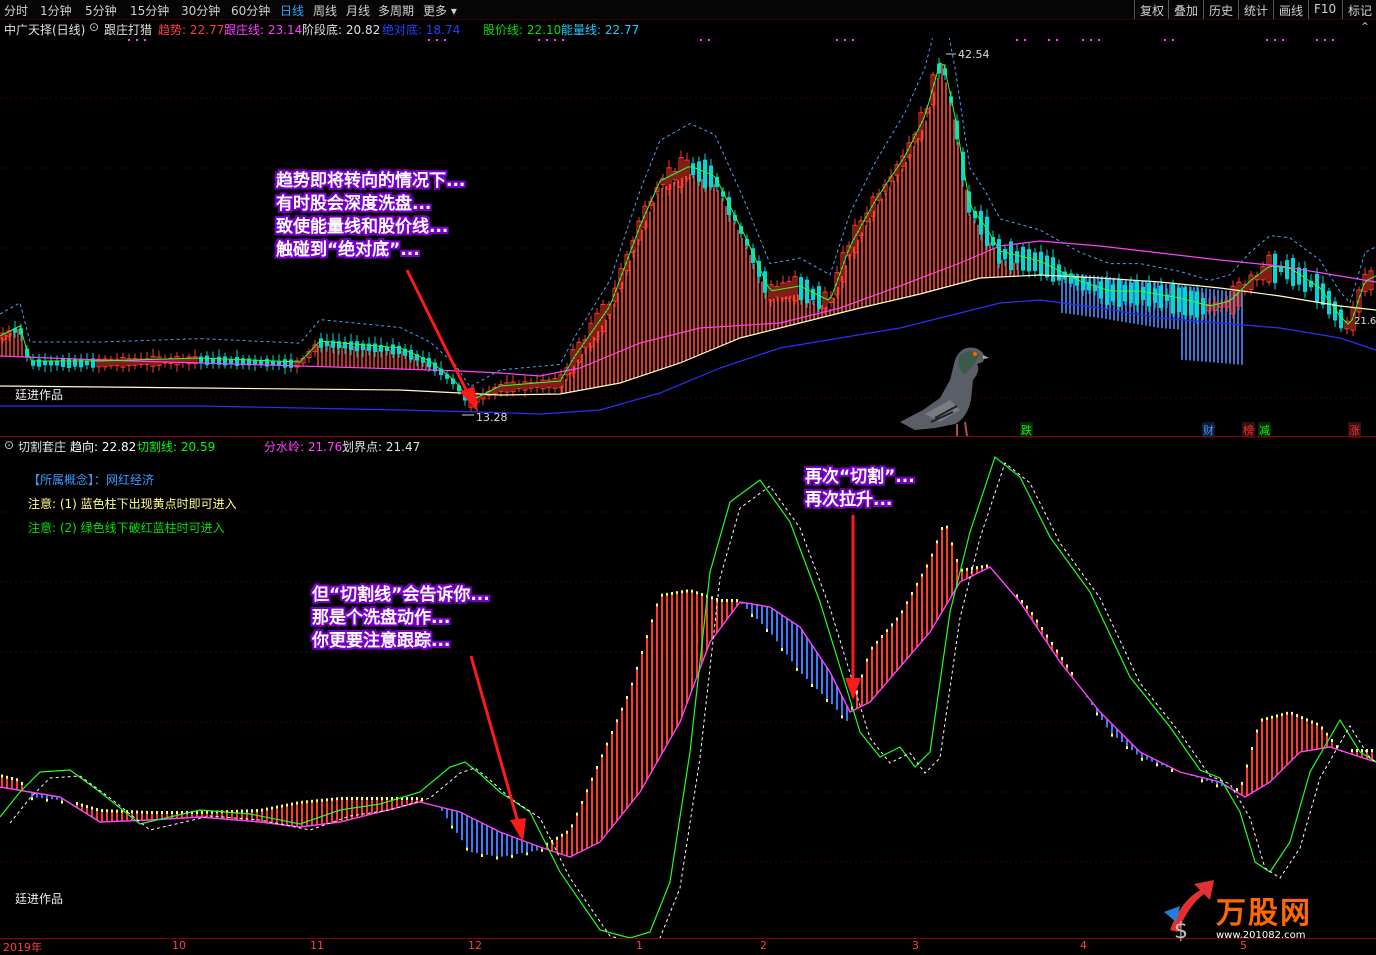  I want to click on x-tick-12: 12, so click(475, 945).